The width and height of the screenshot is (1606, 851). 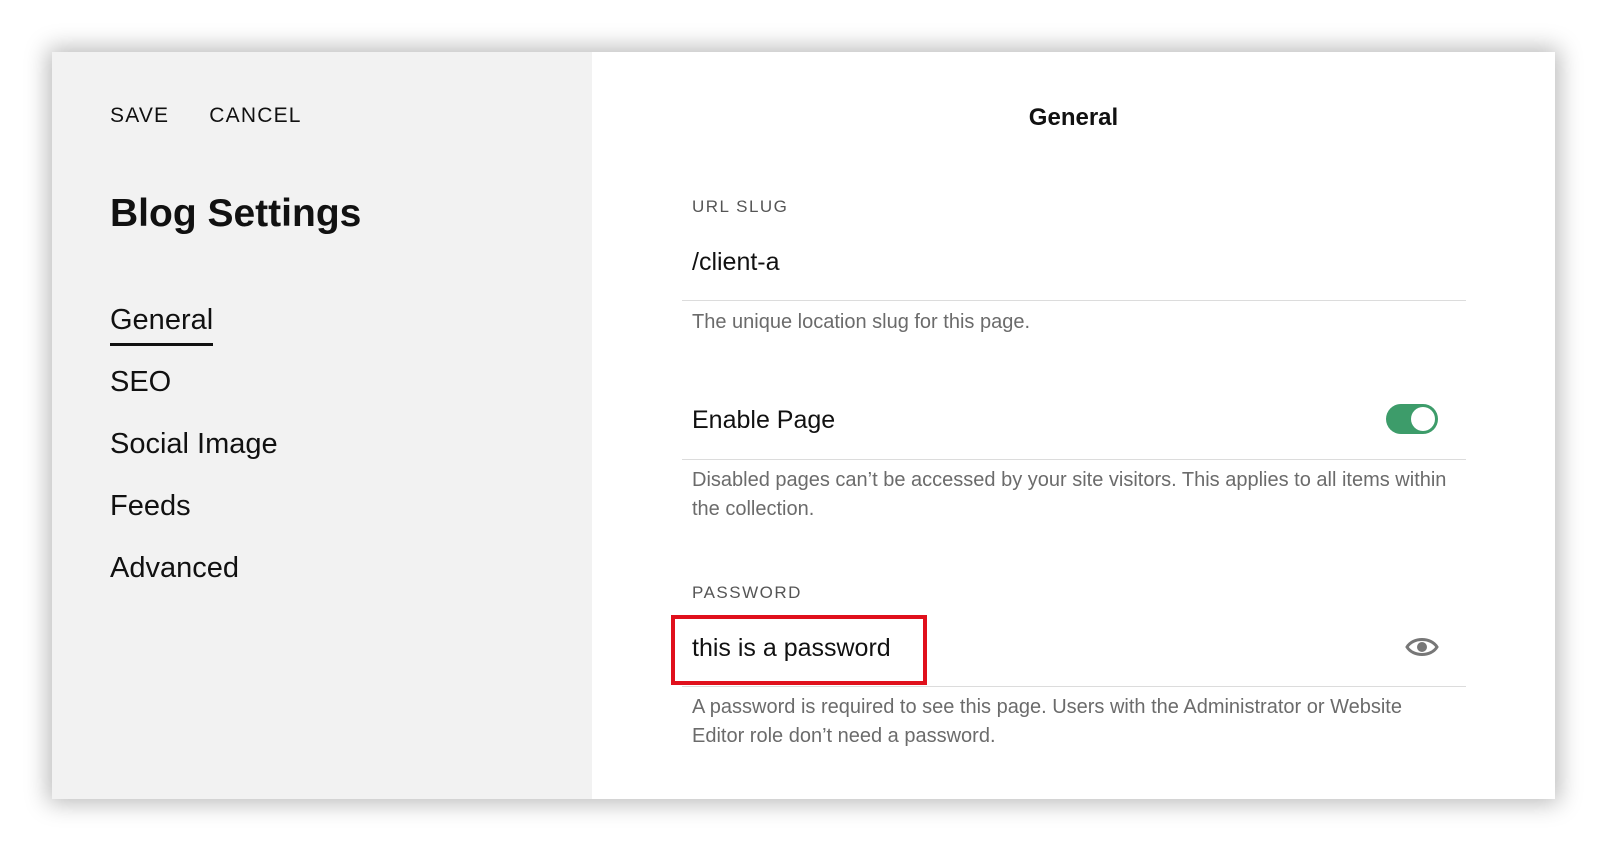 What do you see at coordinates (194, 444) in the screenshot?
I see `nav-item-label: Social Image` at bounding box center [194, 444].